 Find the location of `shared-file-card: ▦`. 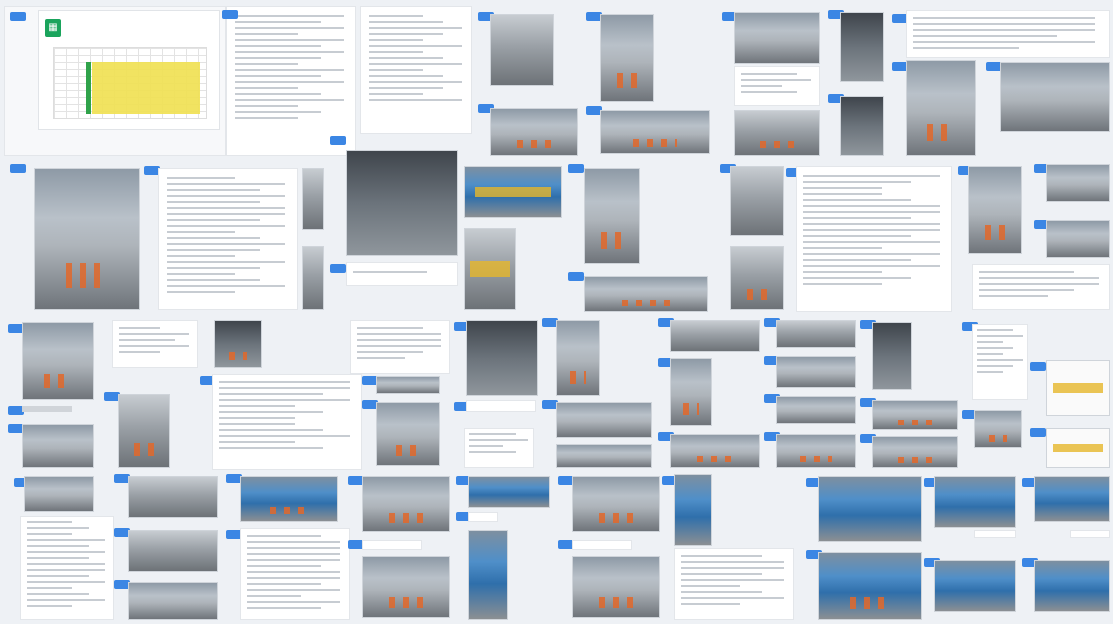

shared-file-card: ▦ is located at coordinates (129, 70).